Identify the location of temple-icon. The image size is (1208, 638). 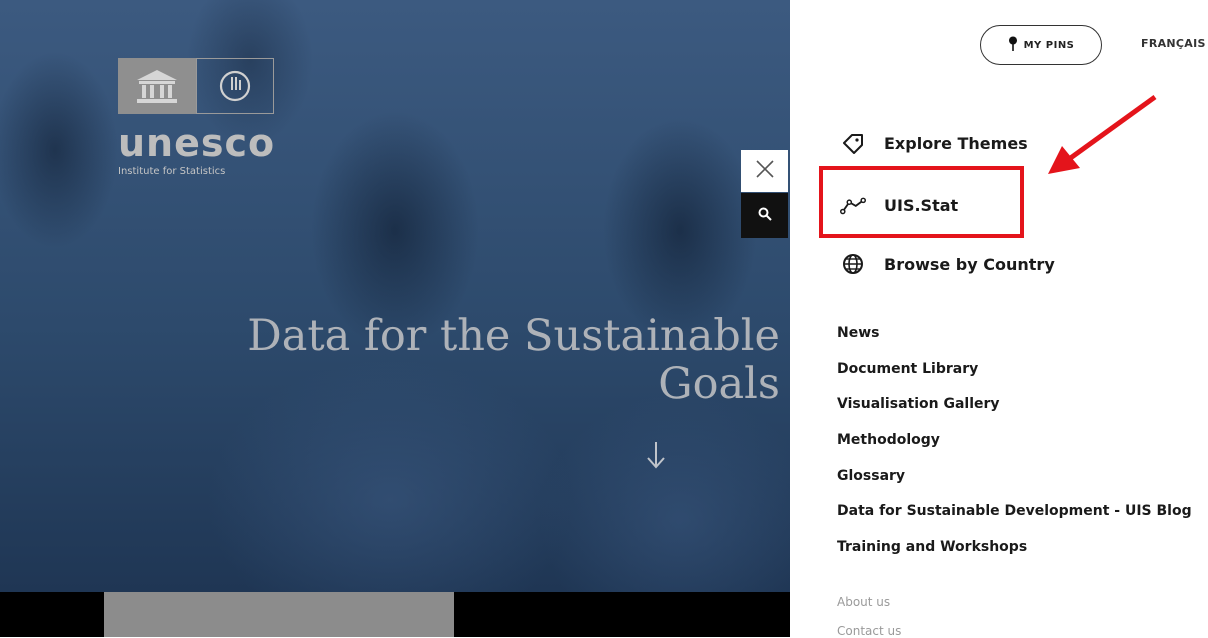
(157, 86).